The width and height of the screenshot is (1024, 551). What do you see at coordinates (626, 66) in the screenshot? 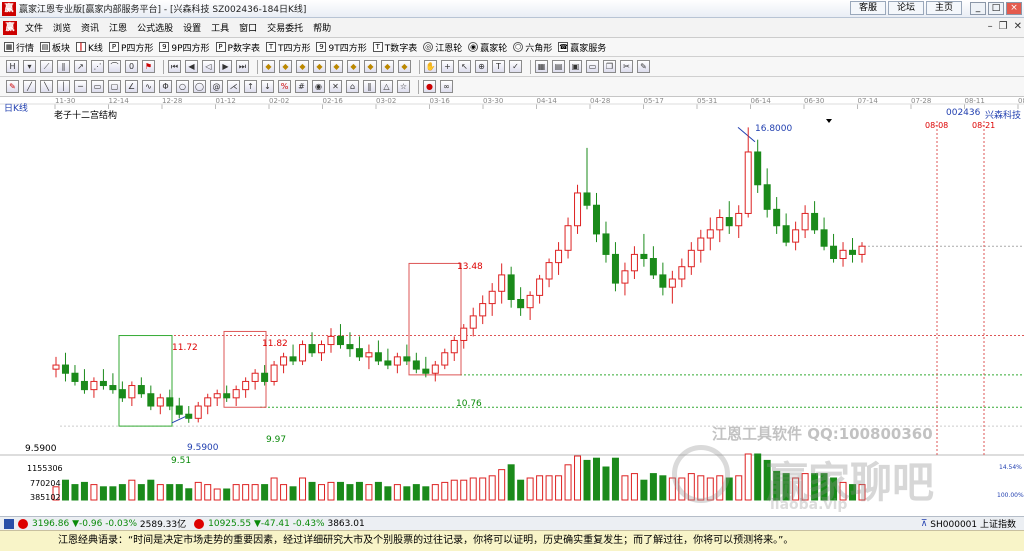
I see `scissors-icon: ✂` at bounding box center [626, 66].